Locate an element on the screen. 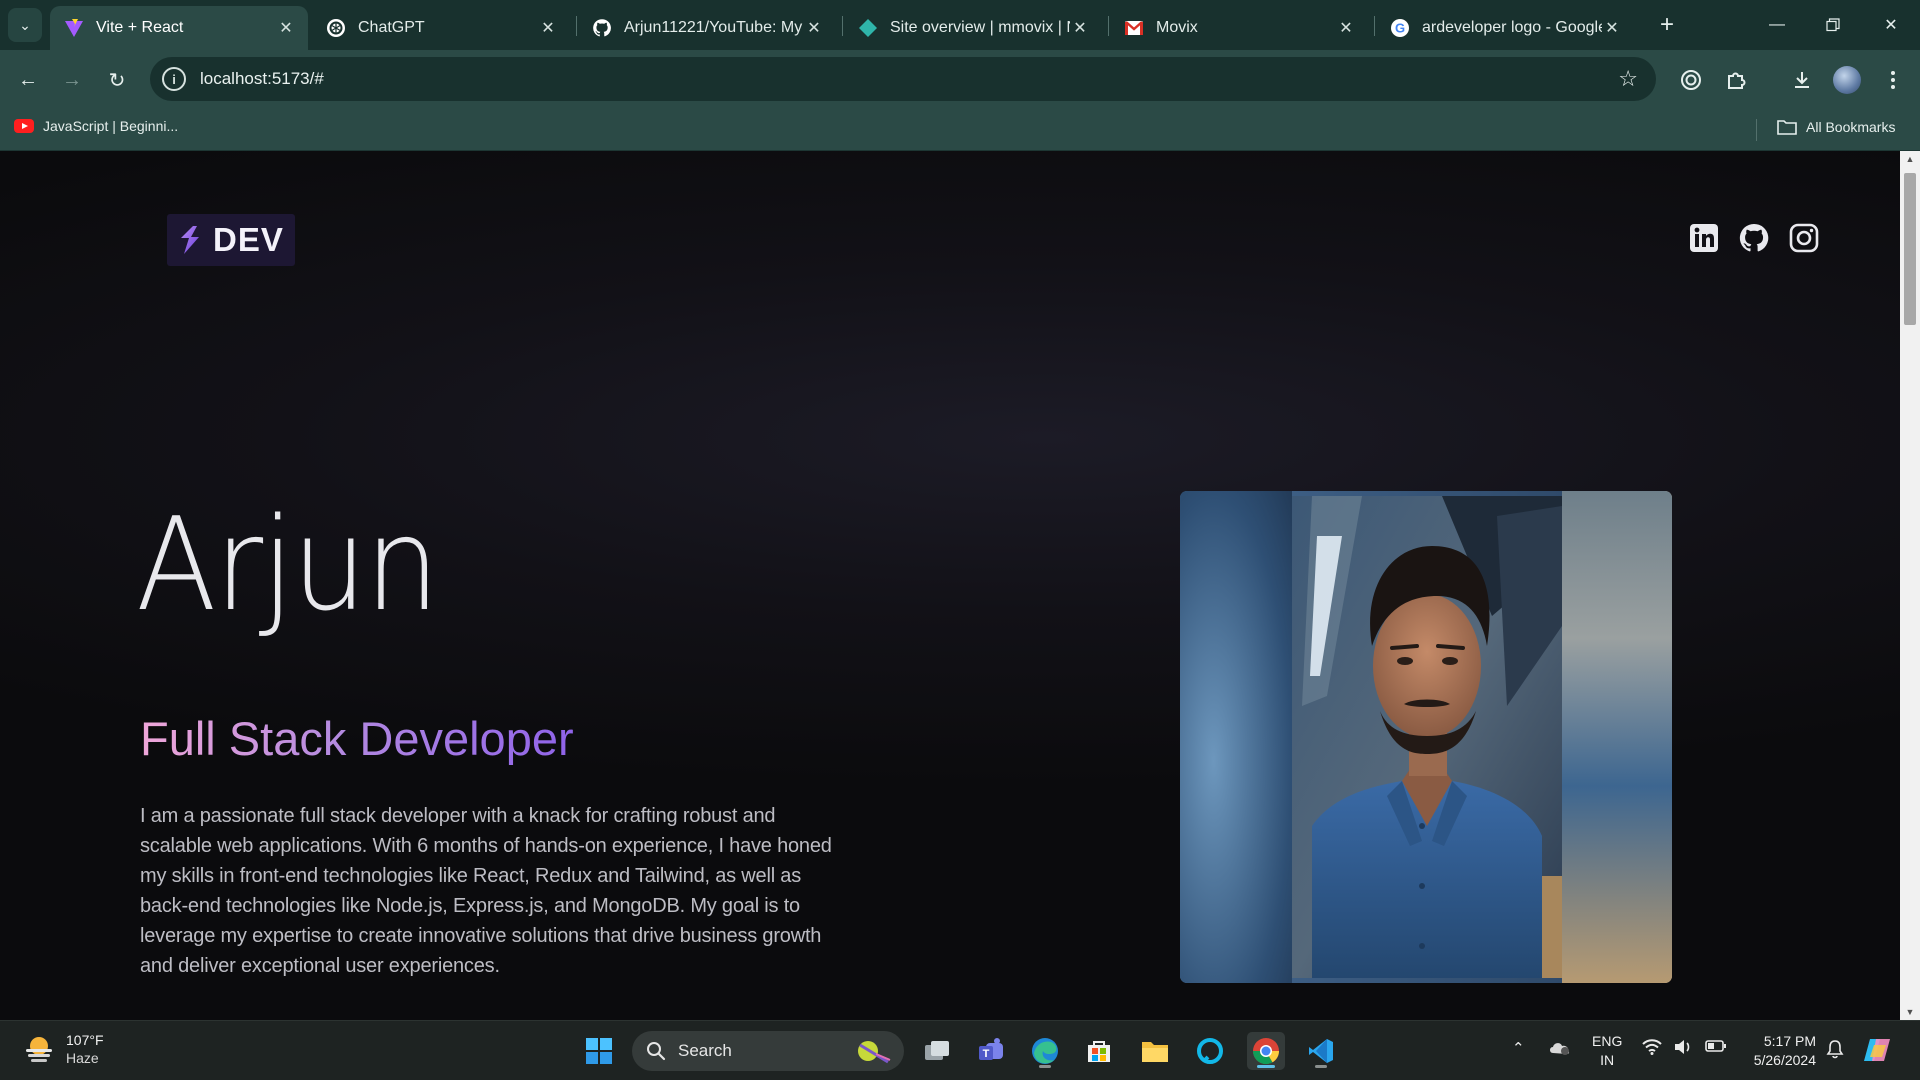 The width and height of the screenshot is (1920, 1080). store-button is located at coordinates (1099, 1051).